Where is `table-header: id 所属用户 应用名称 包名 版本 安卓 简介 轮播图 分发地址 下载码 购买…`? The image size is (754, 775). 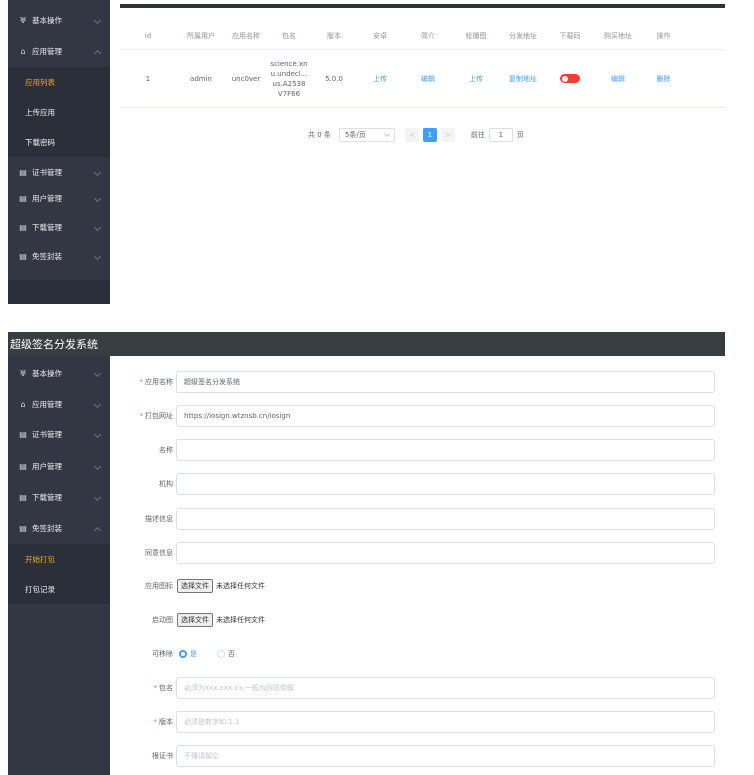
table-header: id 所属用户 应用名称 包名 版本 安卓 简介 轮播图 分发地址 下载码 购买… is located at coordinates (422, 36).